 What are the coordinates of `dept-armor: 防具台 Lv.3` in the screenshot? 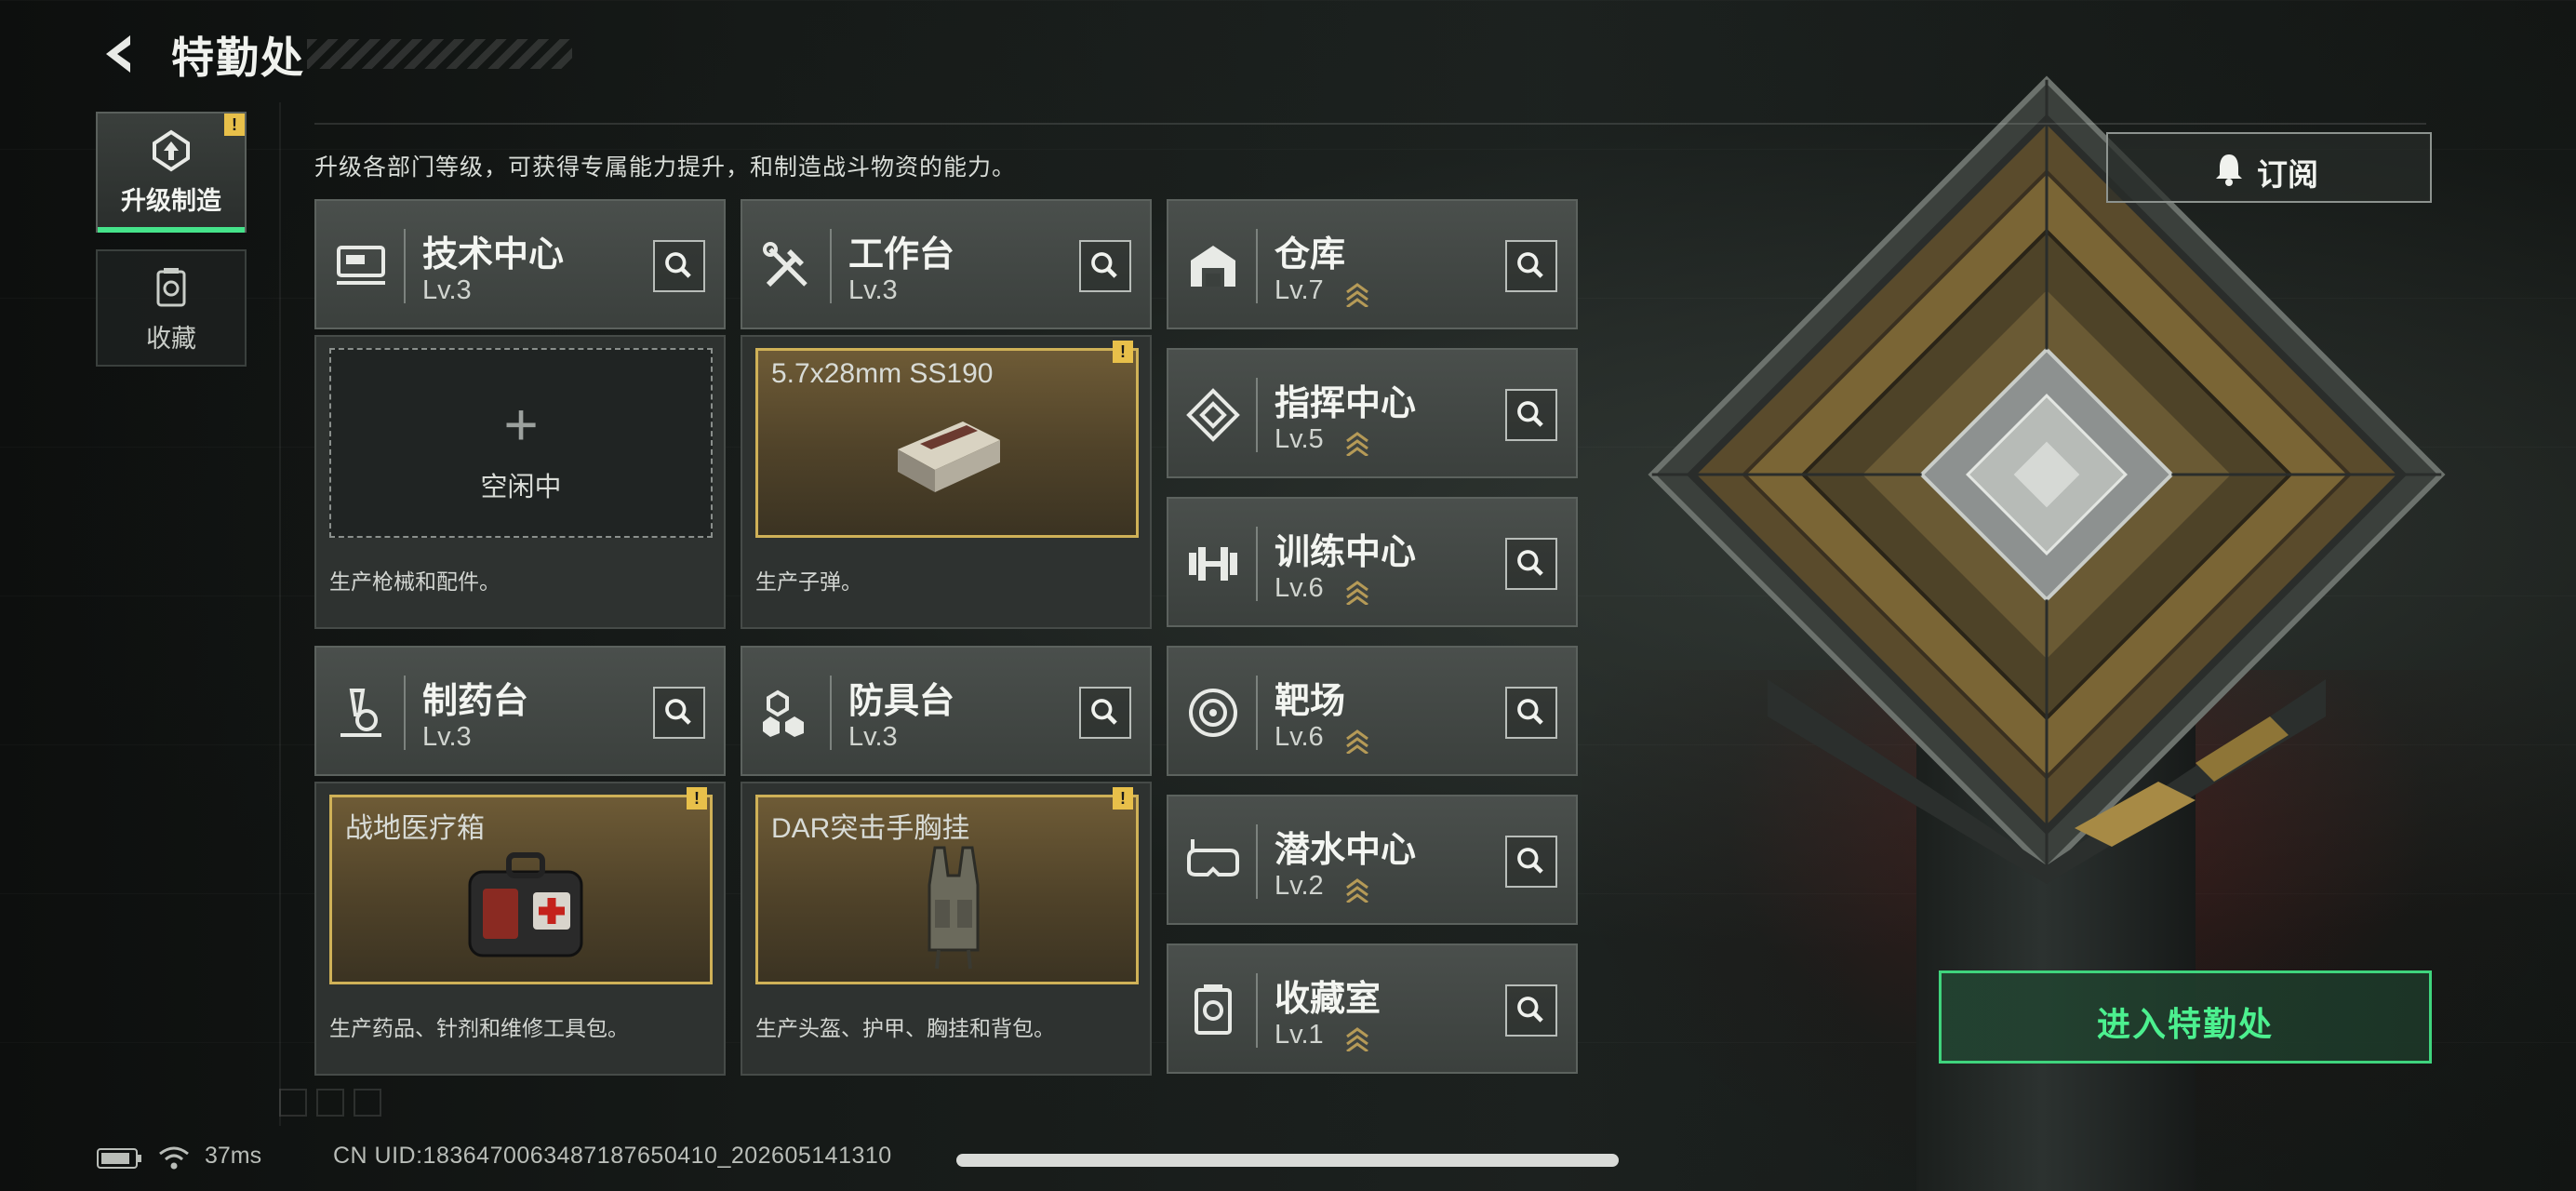 It's located at (946, 711).